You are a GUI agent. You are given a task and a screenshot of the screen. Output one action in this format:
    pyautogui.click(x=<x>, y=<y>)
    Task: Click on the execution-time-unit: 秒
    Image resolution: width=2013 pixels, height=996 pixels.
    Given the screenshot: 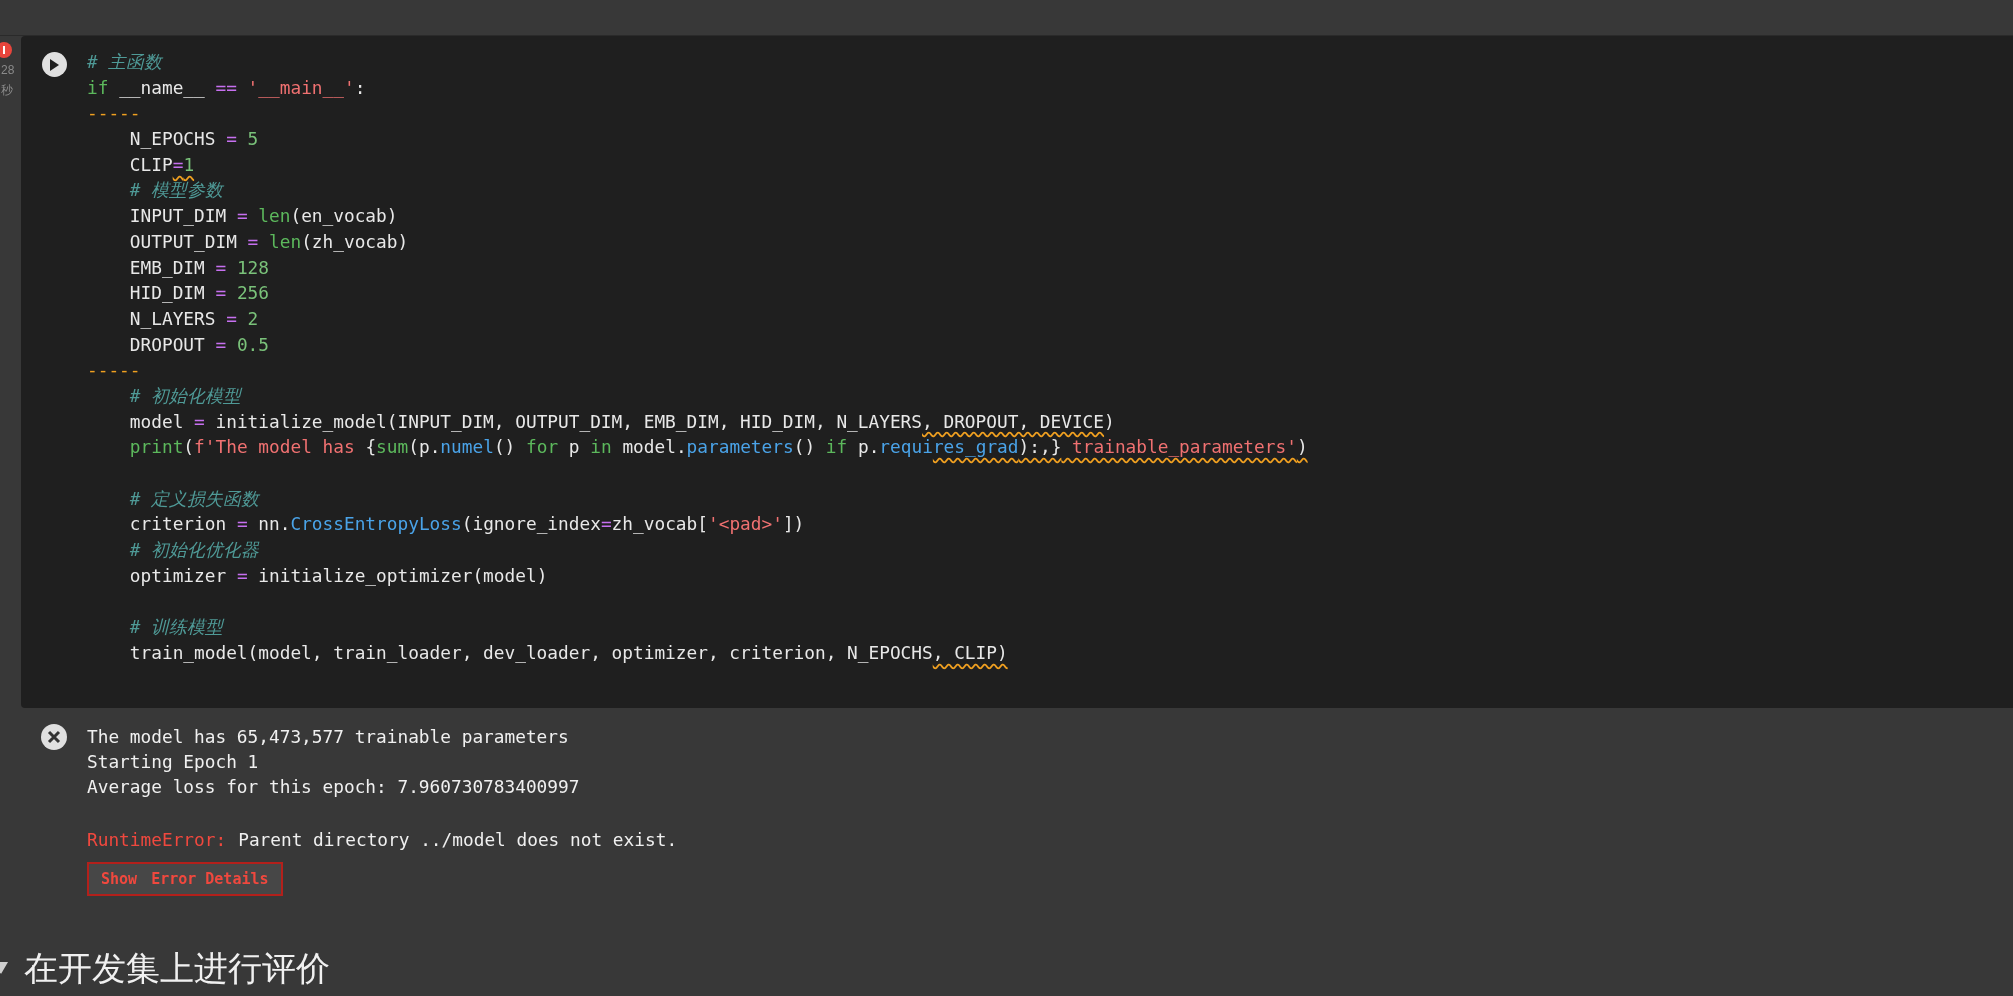 What is the action you would take?
    pyautogui.click(x=6, y=90)
    